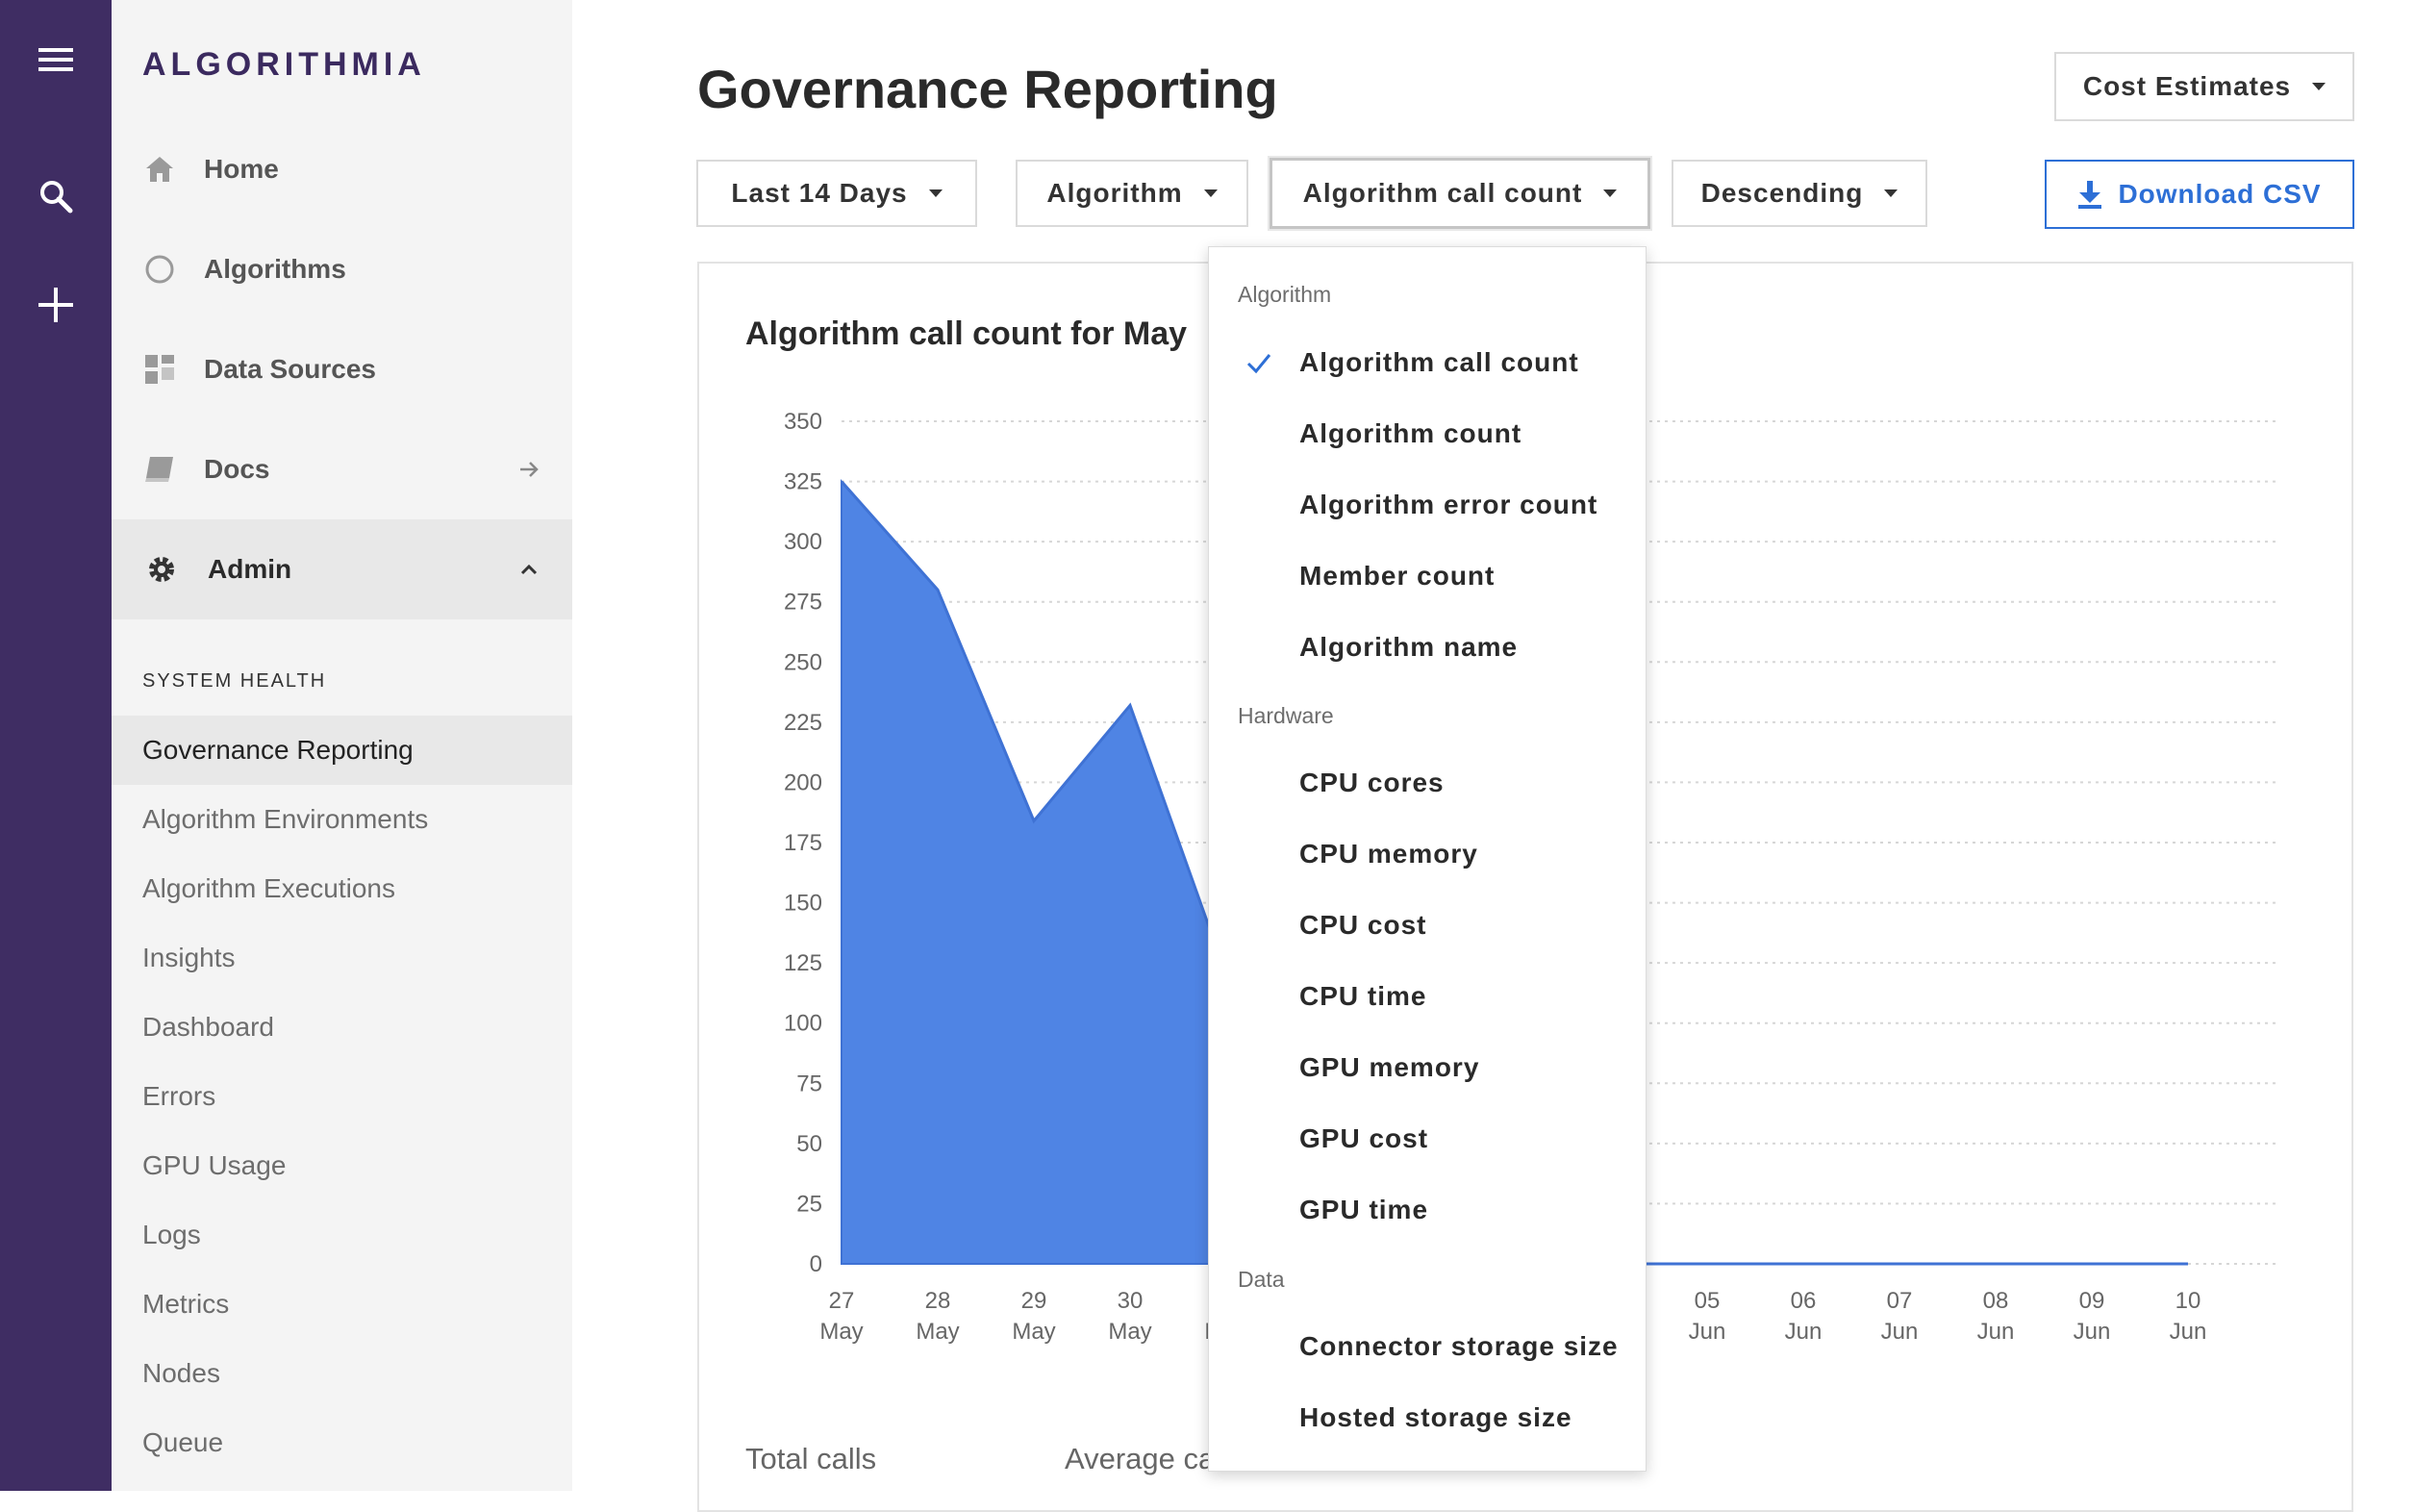 This screenshot has height=1512, width=2414. What do you see at coordinates (342, 1096) in the screenshot?
I see `subnav-errors: Errors` at bounding box center [342, 1096].